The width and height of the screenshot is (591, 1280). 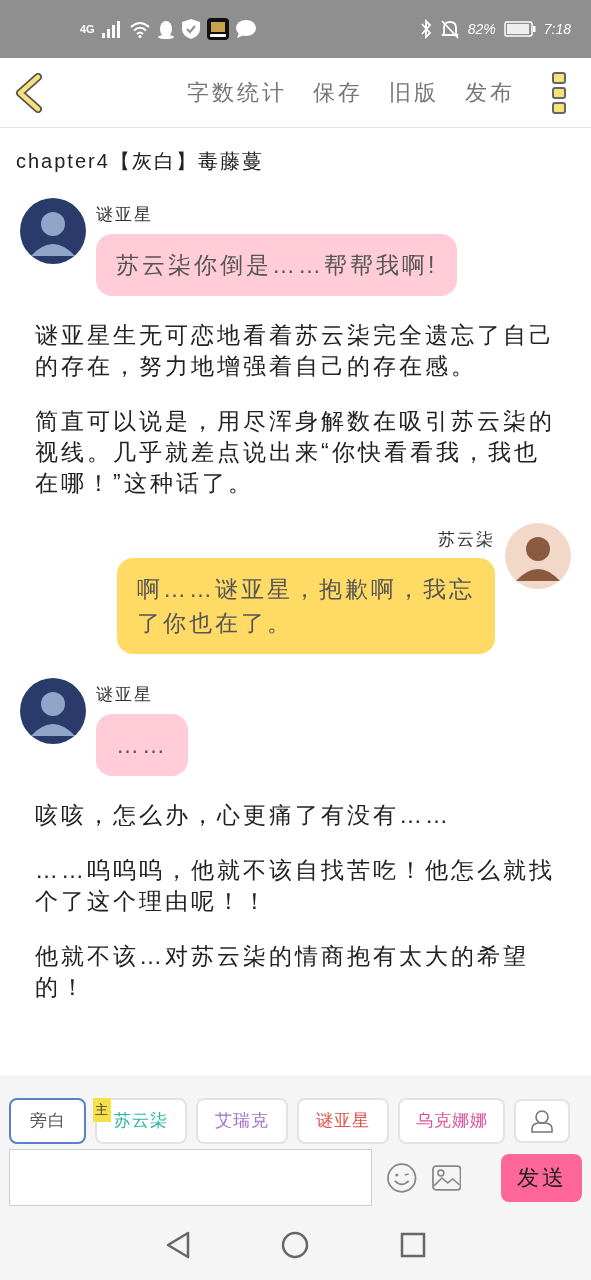 What do you see at coordinates (282, 971) in the screenshot?
I see `narration-paragraph: 他就不该…对苏云柒的情商抱有太大的希望的！` at bounding box center [282, 971].